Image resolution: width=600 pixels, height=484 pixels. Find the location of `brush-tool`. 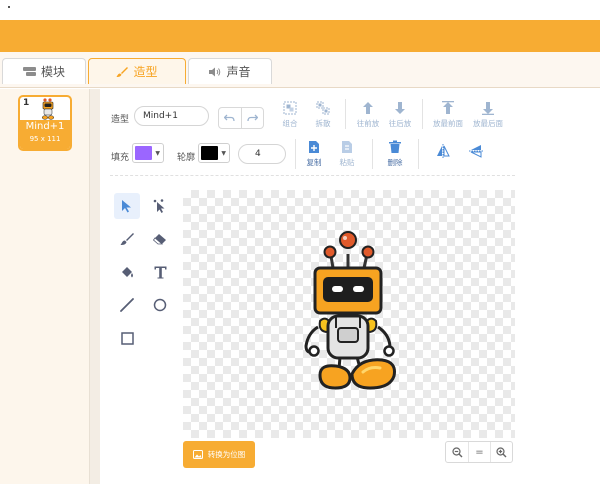

brush-tool is located at coordinates (127, 239).